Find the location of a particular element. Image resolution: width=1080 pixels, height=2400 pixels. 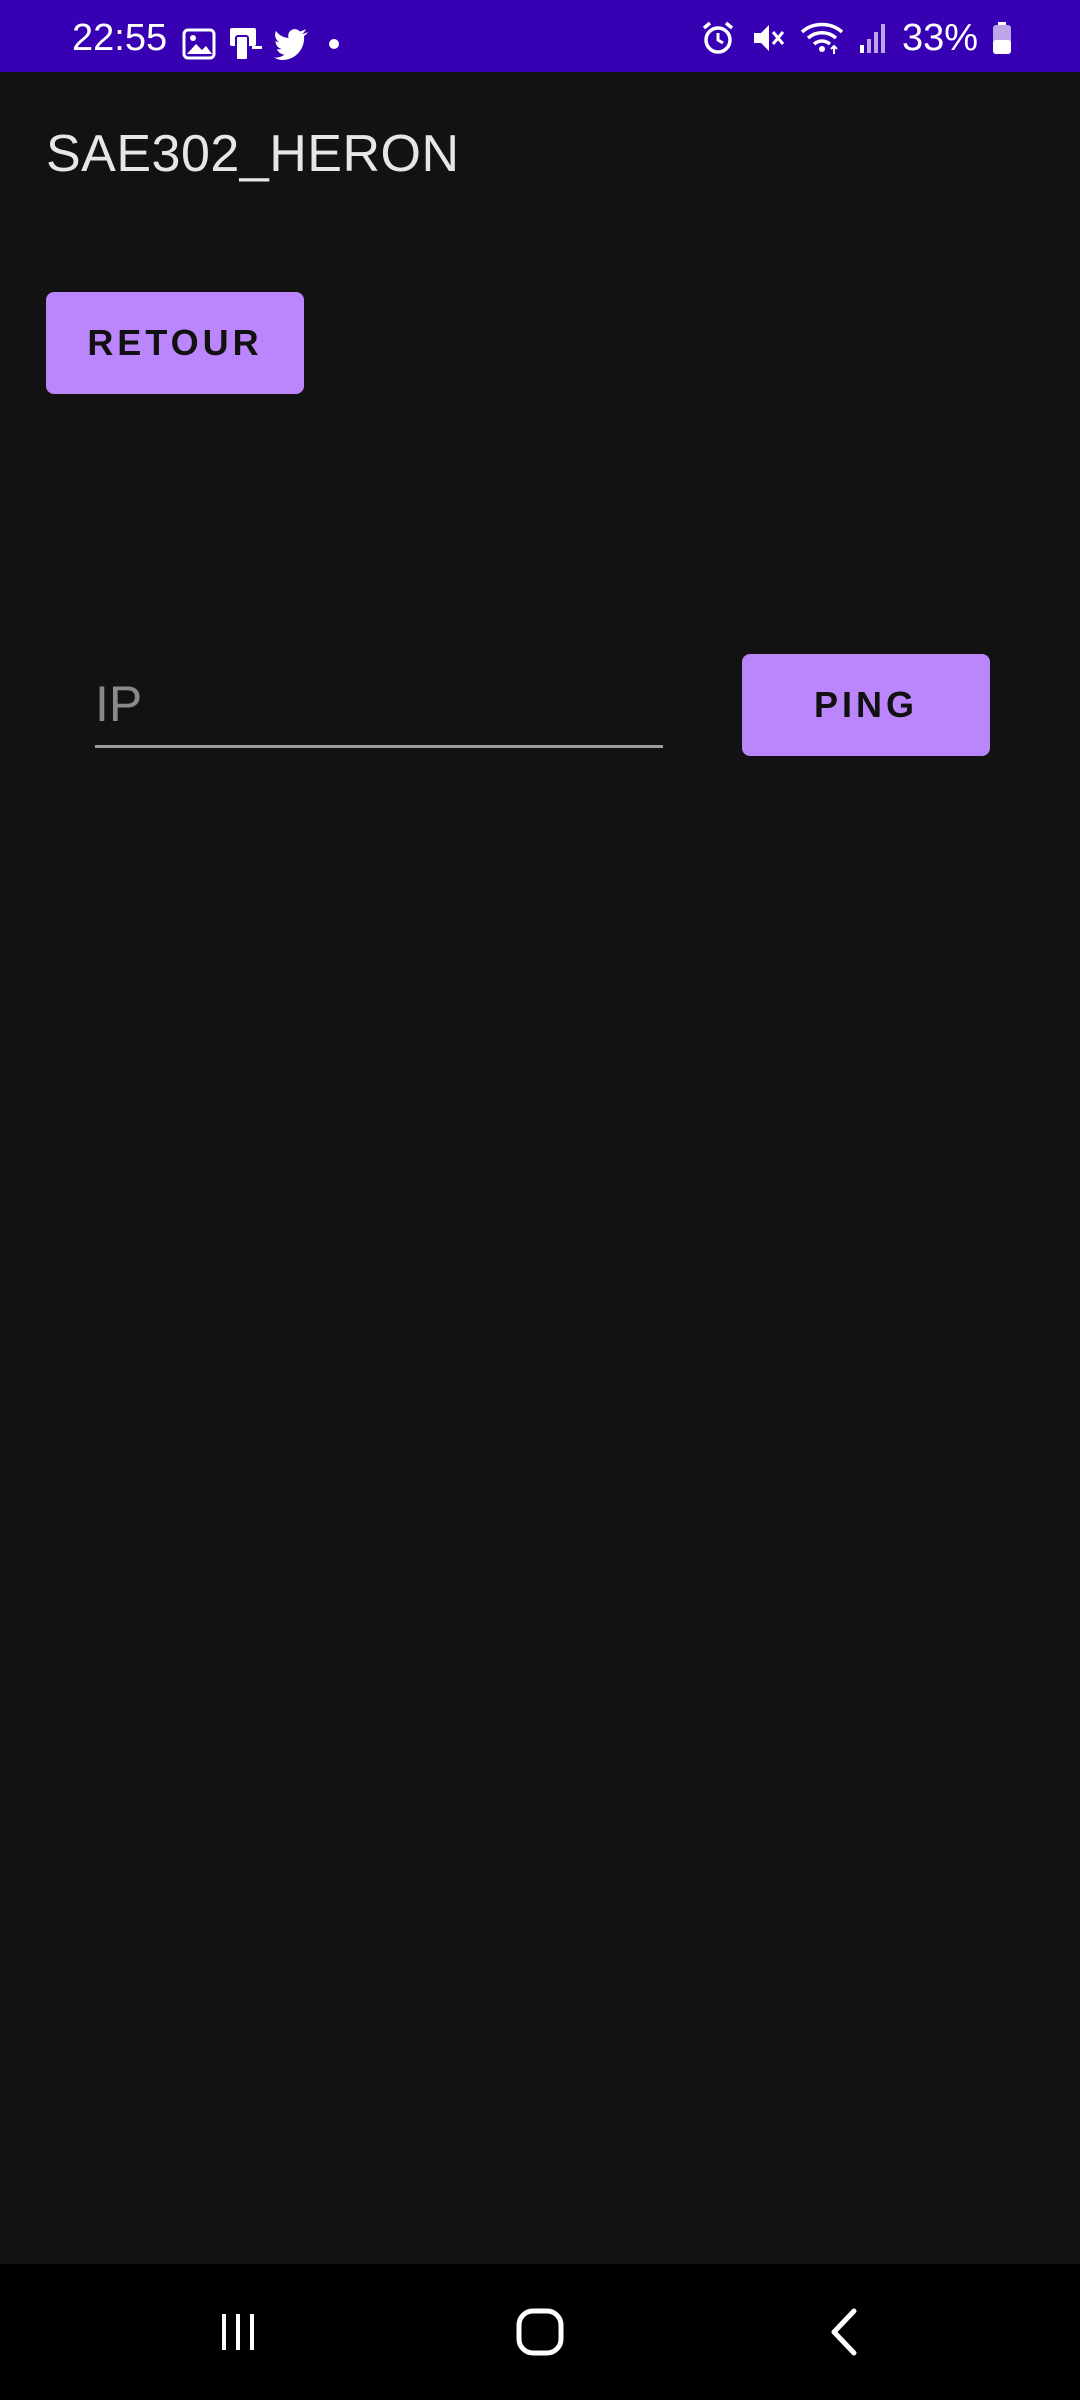

recents-button is located at coordinates (238, 2332).